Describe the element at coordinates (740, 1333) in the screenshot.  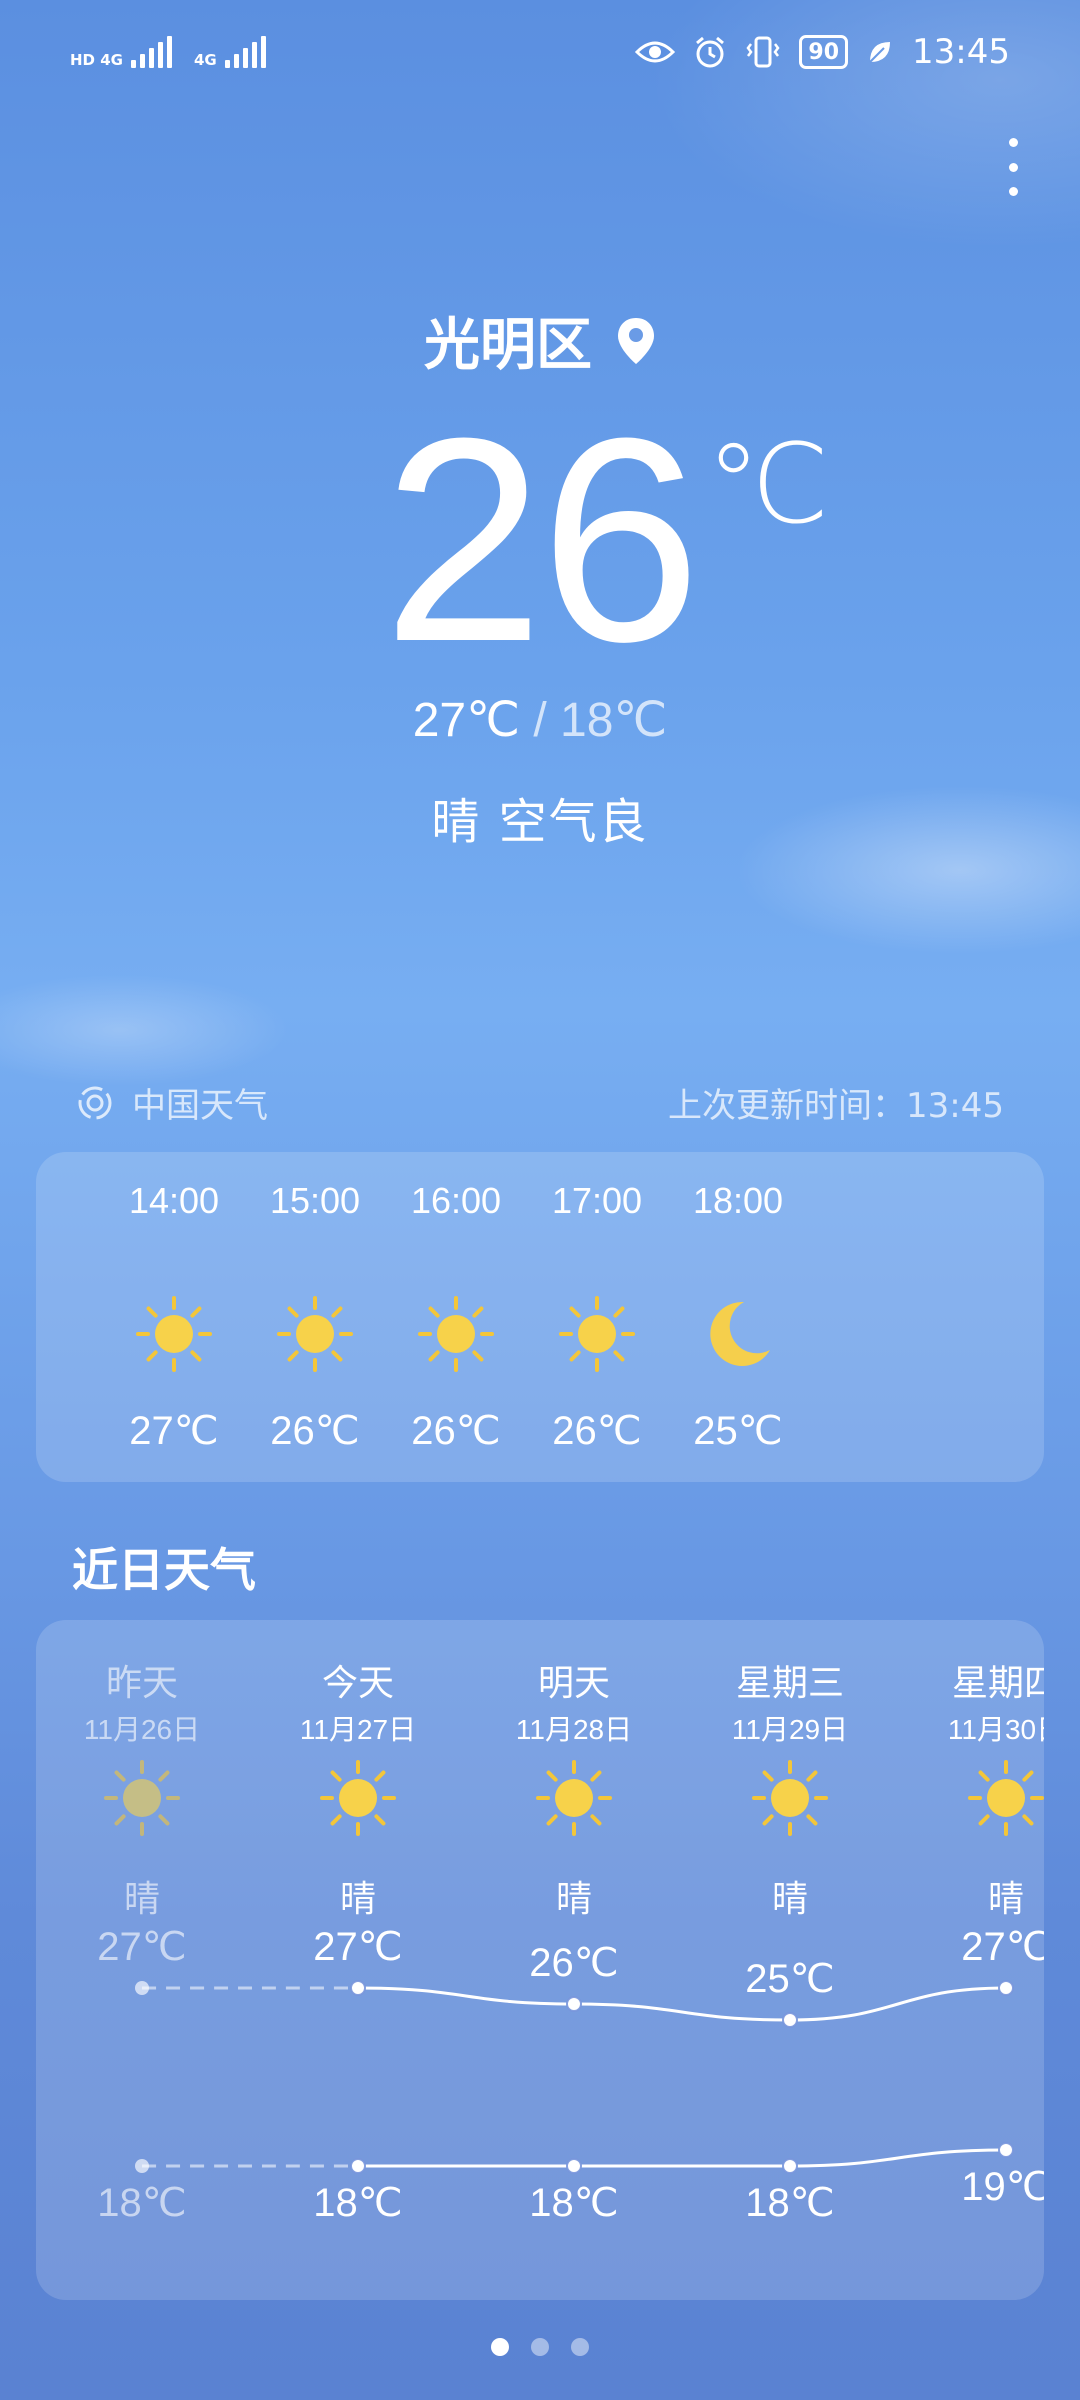
I see `moon-icon` at that location.